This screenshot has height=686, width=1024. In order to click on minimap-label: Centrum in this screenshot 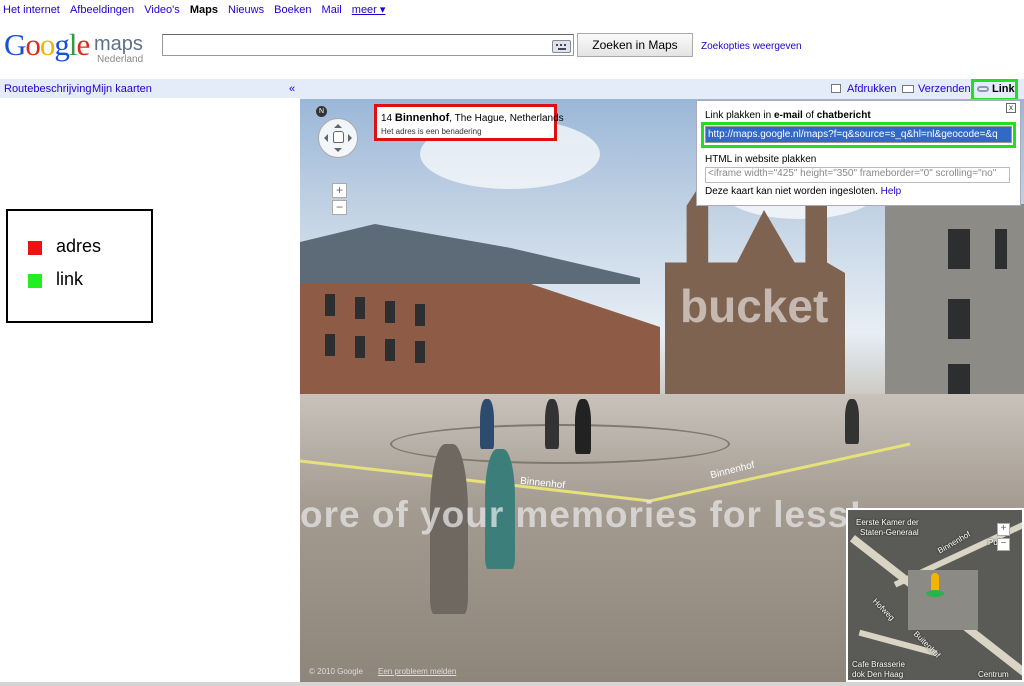, I will do `click(993, 674)`.